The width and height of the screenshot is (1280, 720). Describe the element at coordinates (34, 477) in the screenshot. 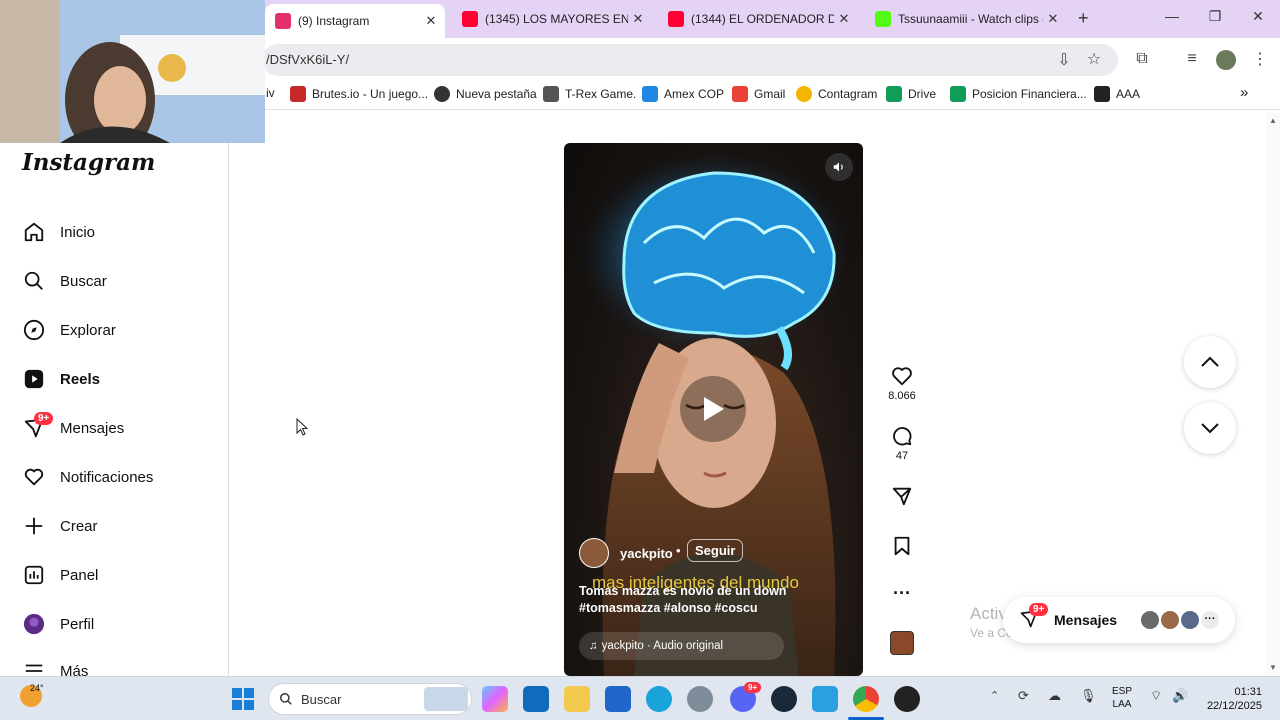

I see `heart-icon` at that location.